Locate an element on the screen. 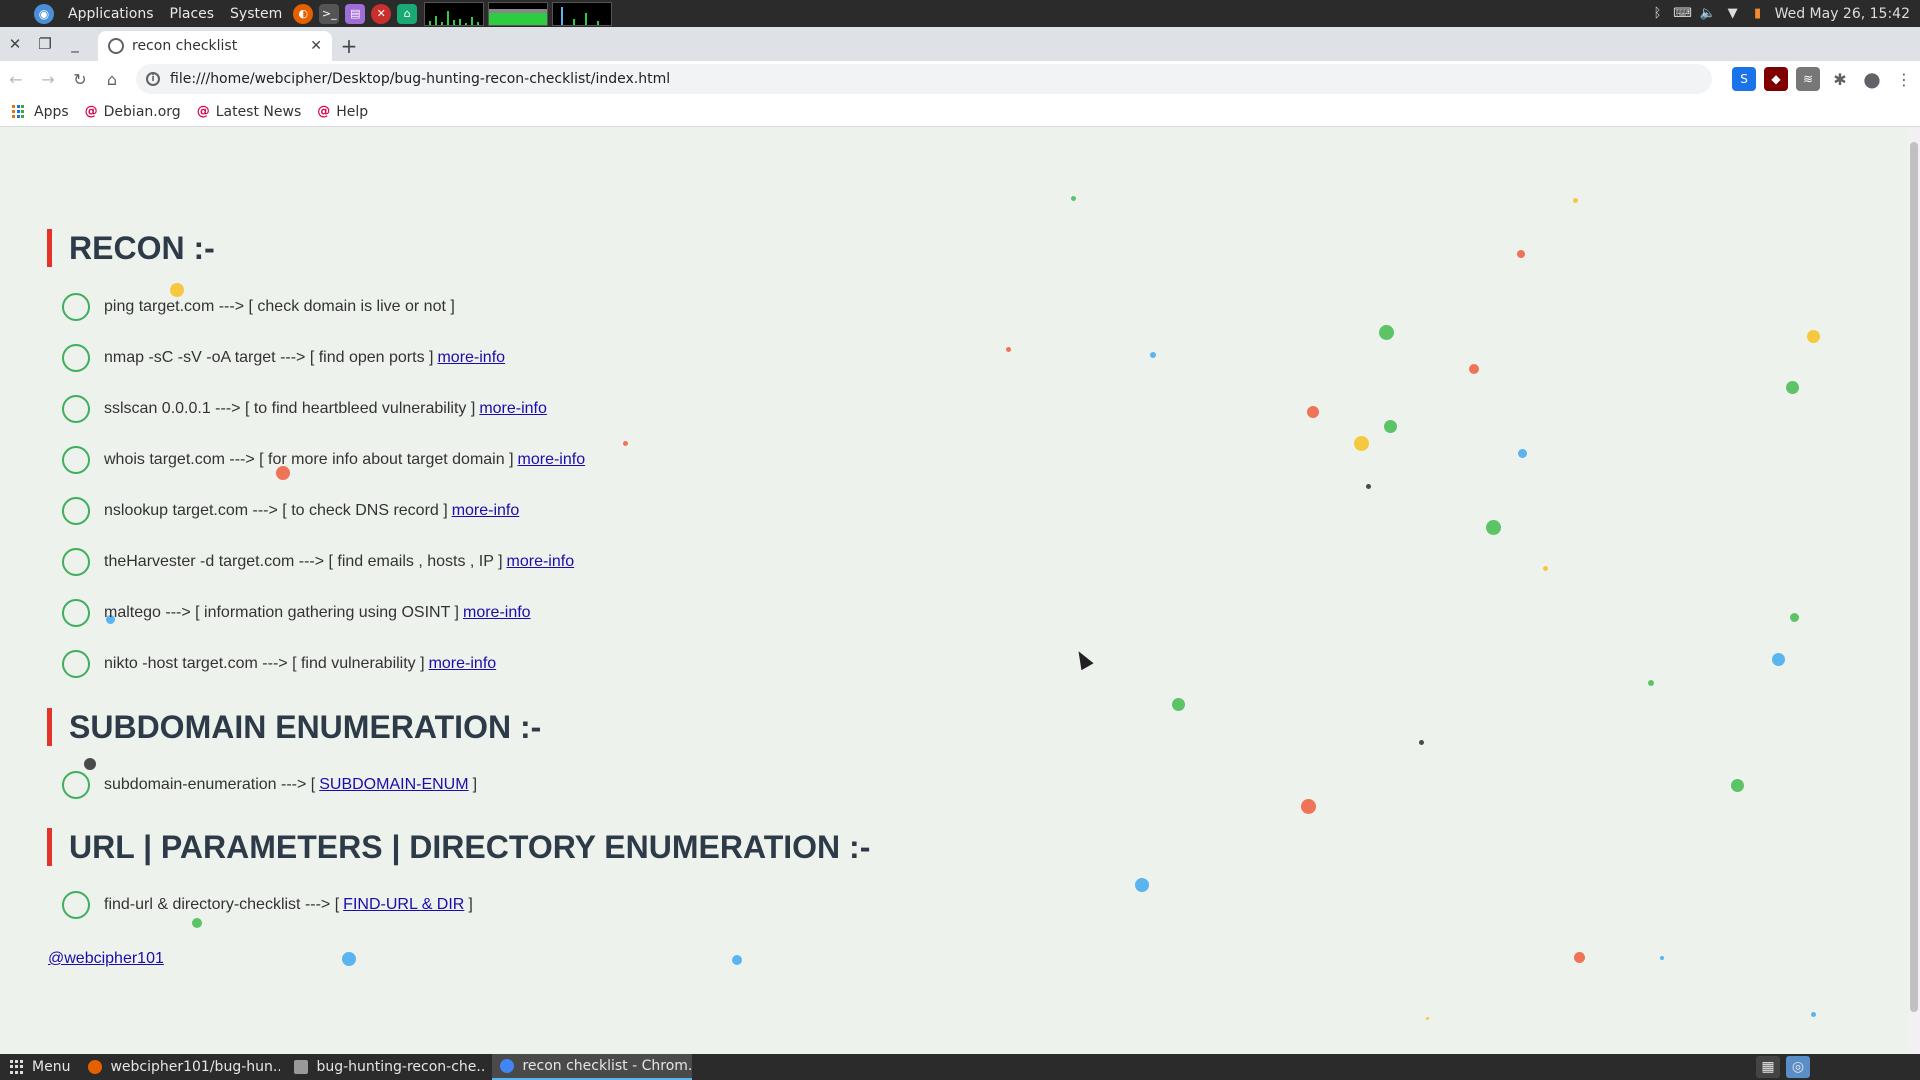 The height and width of the screenshot is (1080, 1920). terminal-launcher-icon: >_ is located at coordinates (329, 13).